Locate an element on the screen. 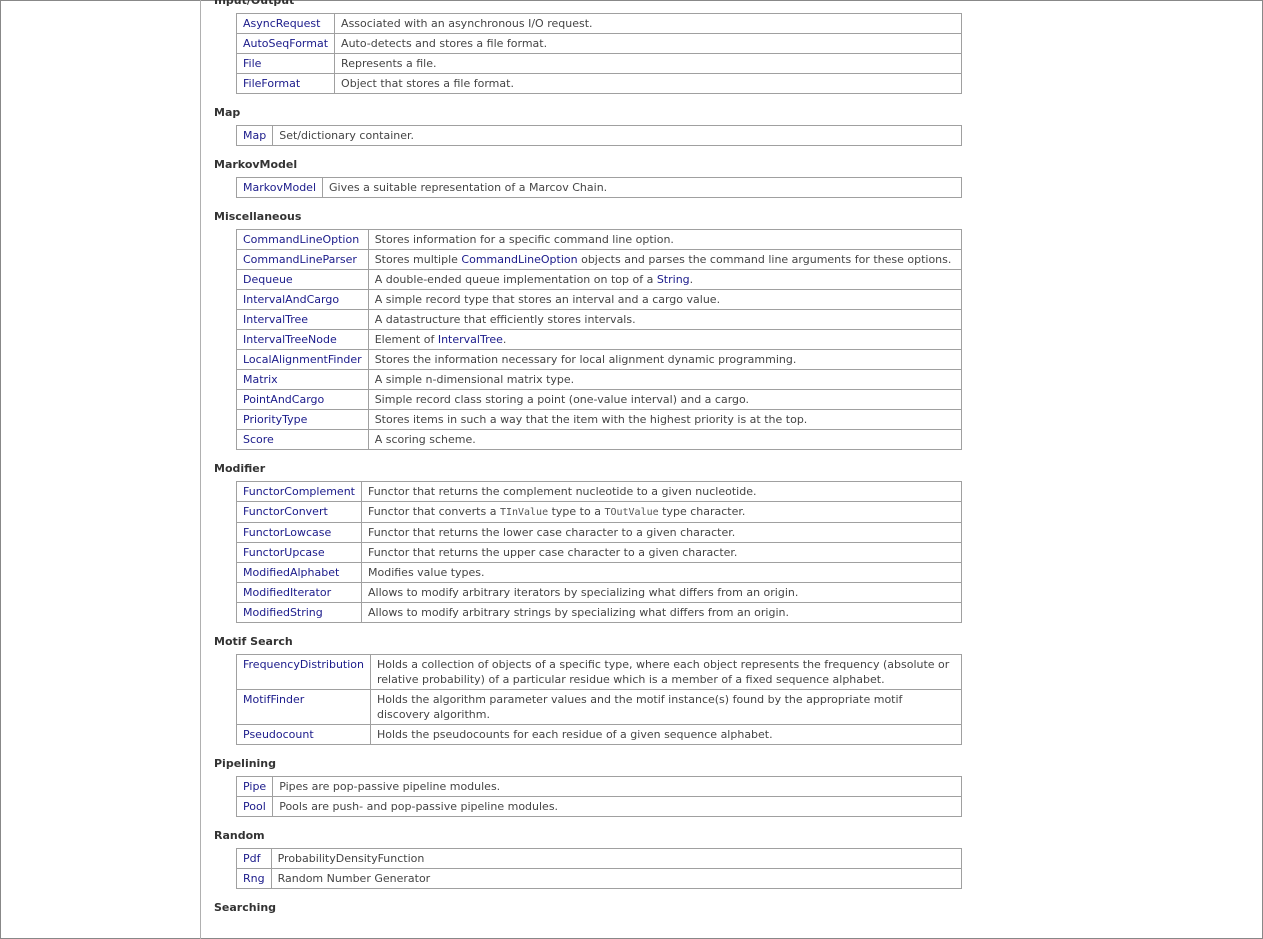 This screenshot has width=1263, height=939. class-link: FunctorConvert is located at coordinates (285, 511).